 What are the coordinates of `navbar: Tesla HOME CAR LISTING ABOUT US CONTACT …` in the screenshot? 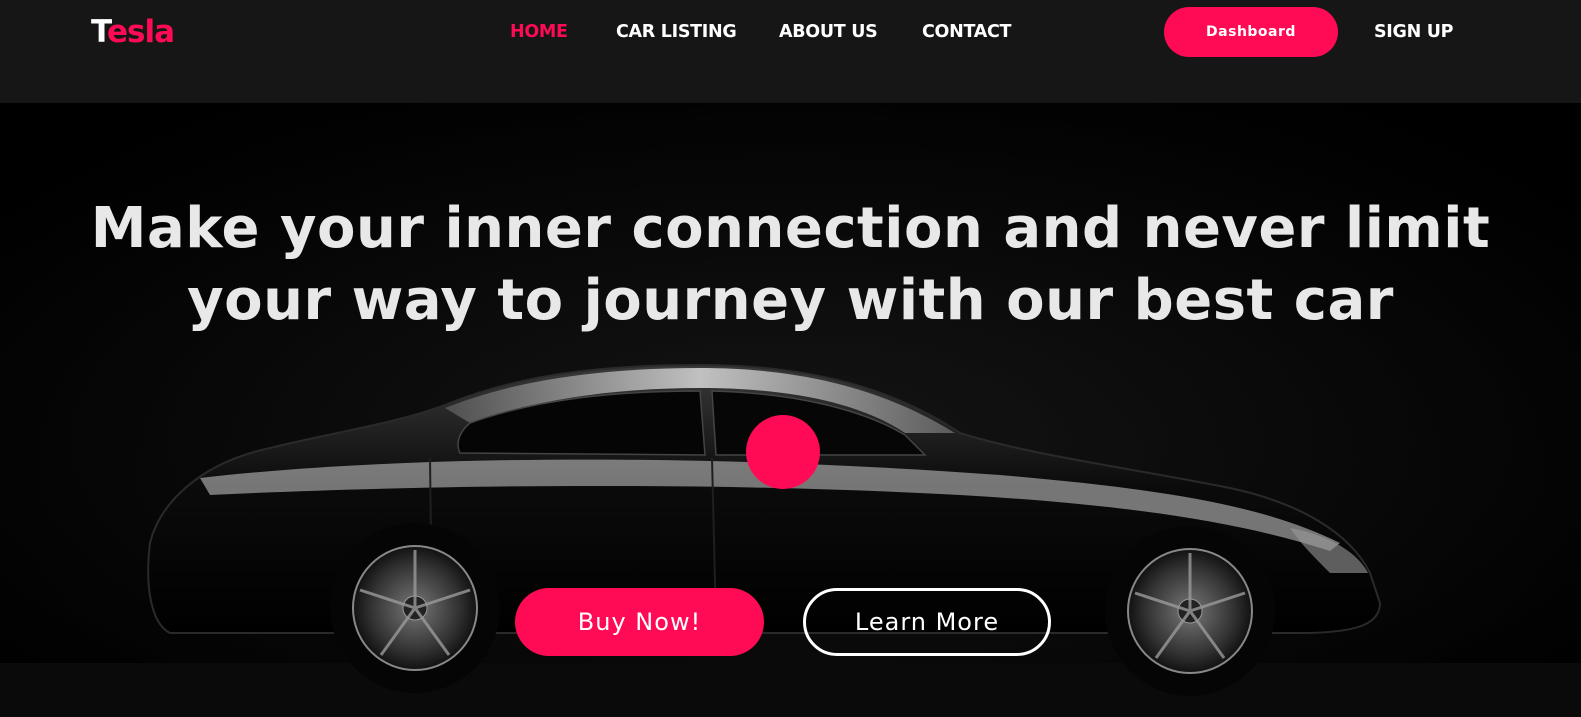 It's located at (790, 51).